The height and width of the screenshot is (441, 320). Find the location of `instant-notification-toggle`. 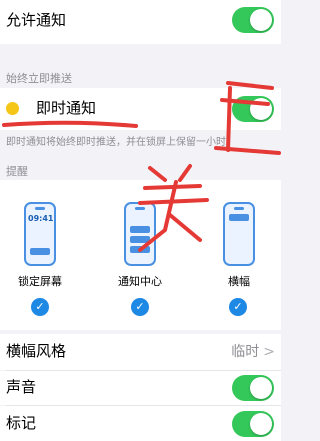

instant-notification-toggle is located at coordinates (253, 109).